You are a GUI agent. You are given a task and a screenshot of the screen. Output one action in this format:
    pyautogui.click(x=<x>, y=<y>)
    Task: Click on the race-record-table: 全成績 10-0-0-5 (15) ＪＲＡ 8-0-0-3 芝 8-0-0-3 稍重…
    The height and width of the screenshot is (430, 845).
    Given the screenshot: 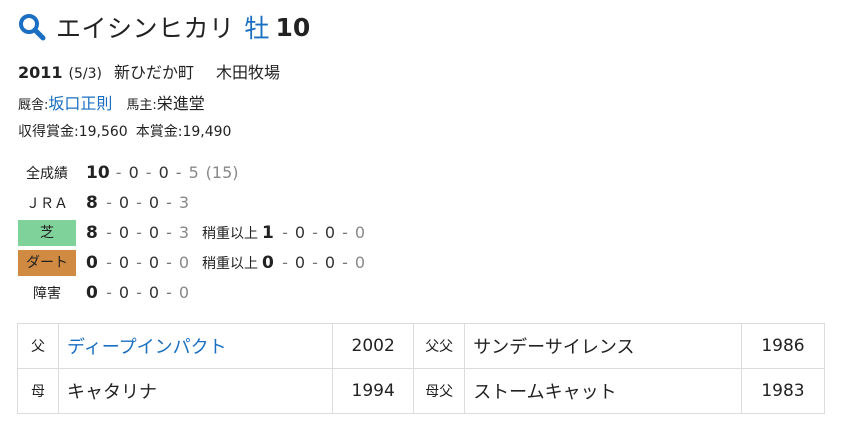 What is the action you would take?
    pyautogui.click(x=192, y=233)
    